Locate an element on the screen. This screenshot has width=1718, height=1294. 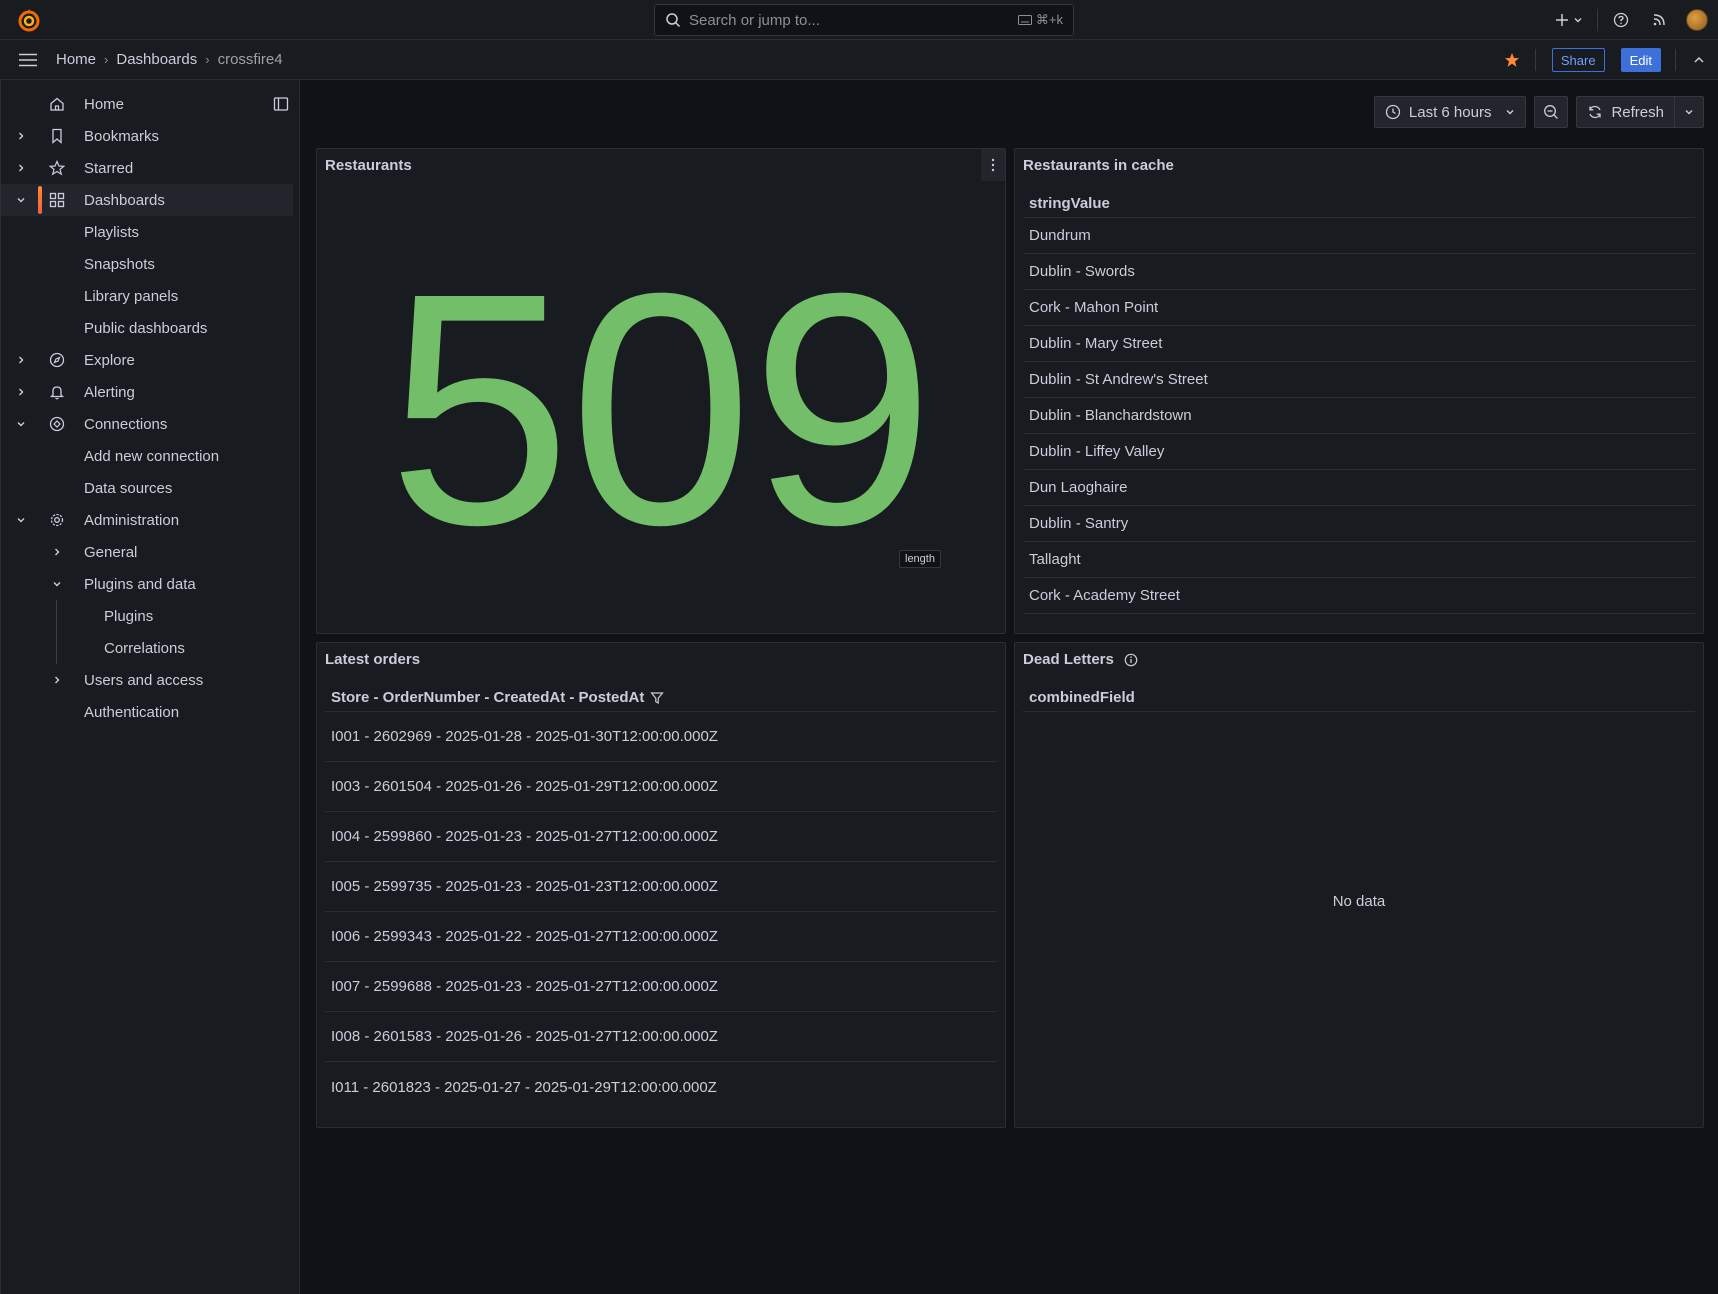
favorite-button is located at coordinates (1512, 60).